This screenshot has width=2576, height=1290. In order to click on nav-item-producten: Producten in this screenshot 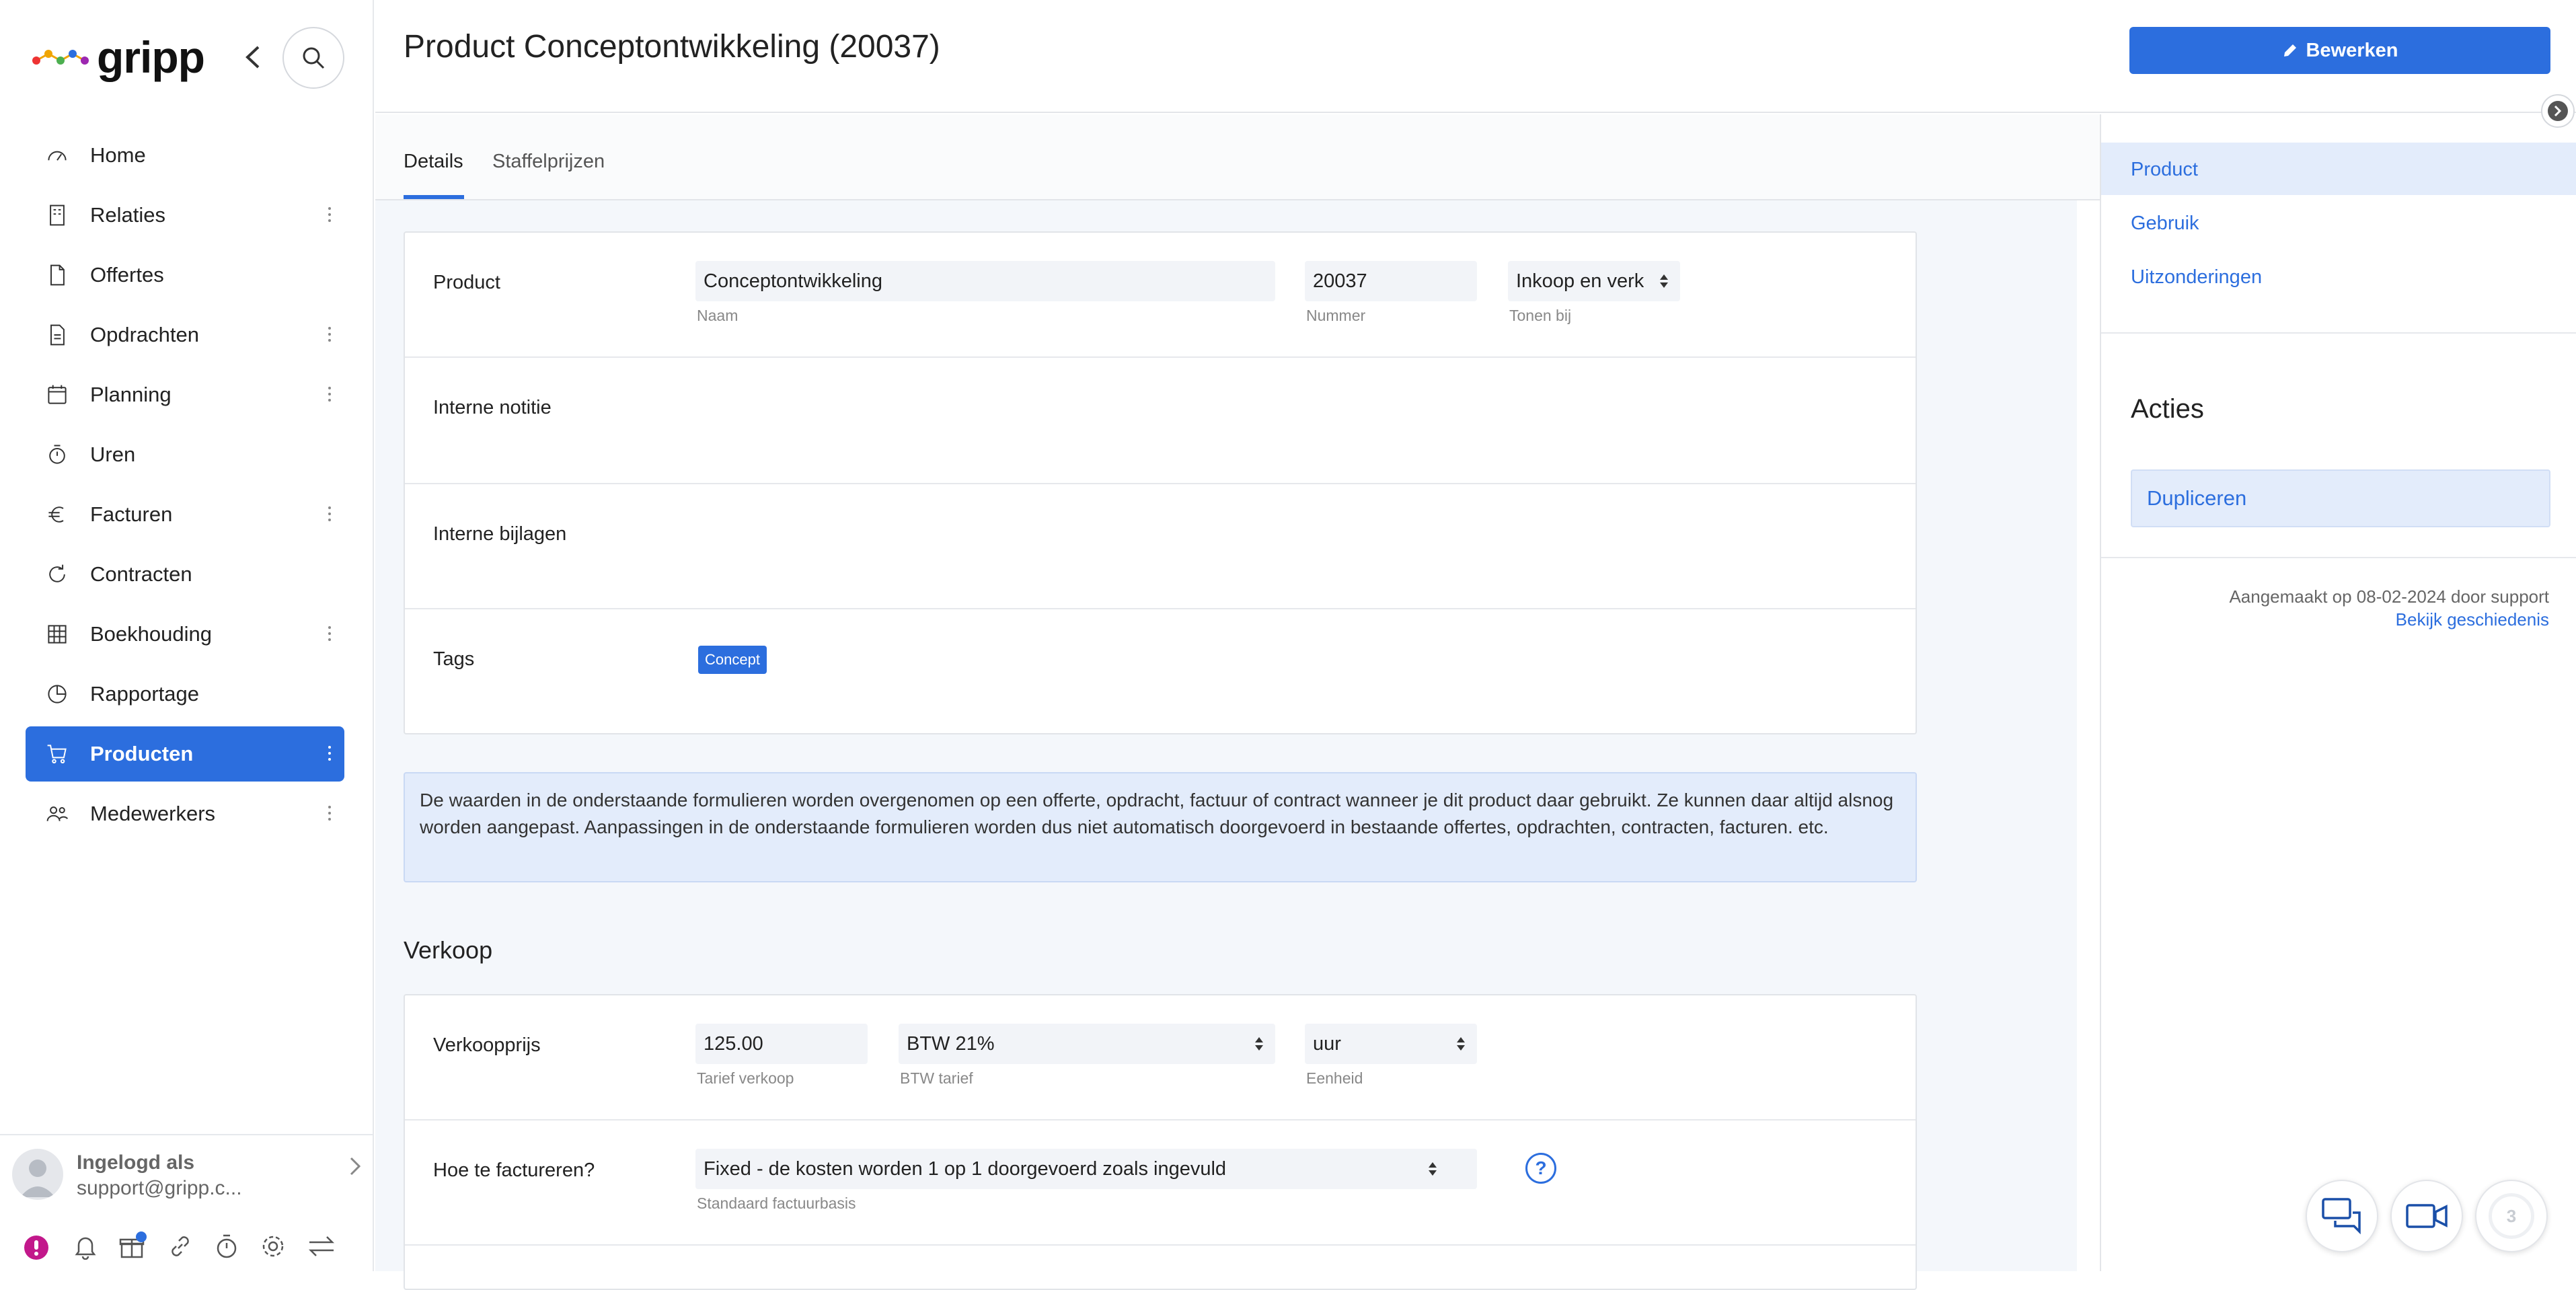, I will do `click(185, 754)`.